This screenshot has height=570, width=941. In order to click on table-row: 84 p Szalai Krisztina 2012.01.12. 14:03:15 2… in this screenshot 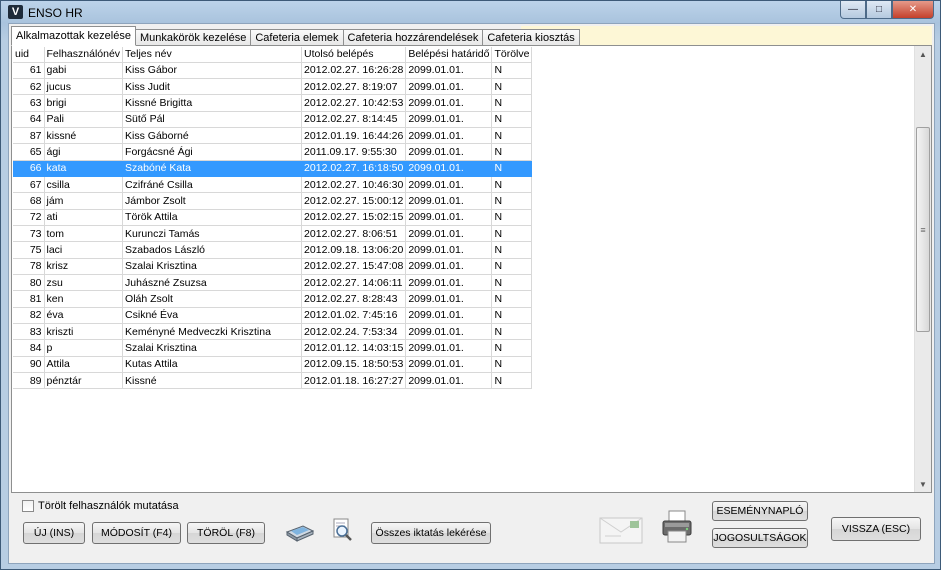, I will do `click(273, 348)`.